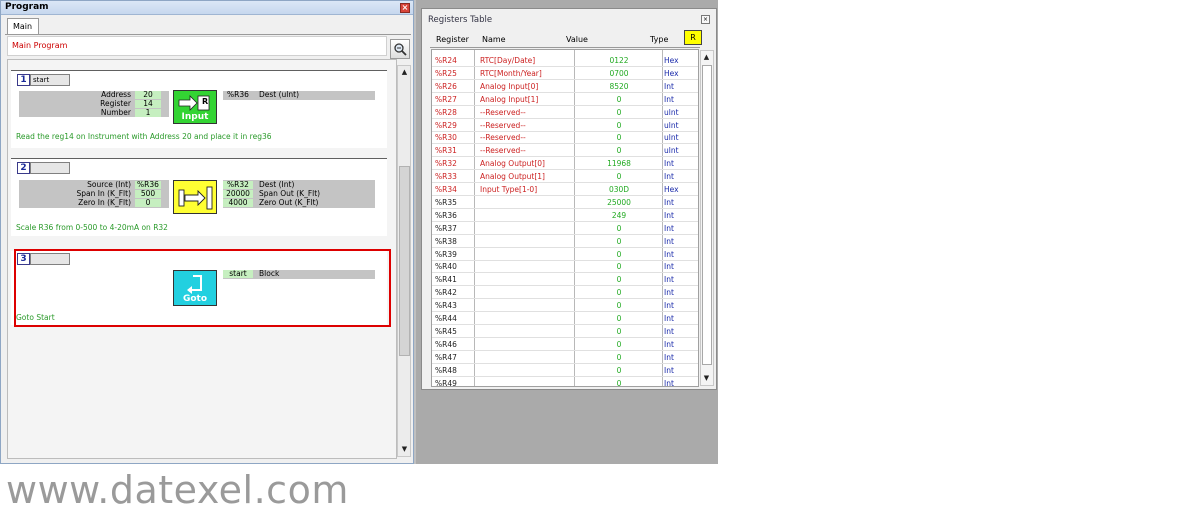  I want to click on param-value: 20, so click(148, 95).